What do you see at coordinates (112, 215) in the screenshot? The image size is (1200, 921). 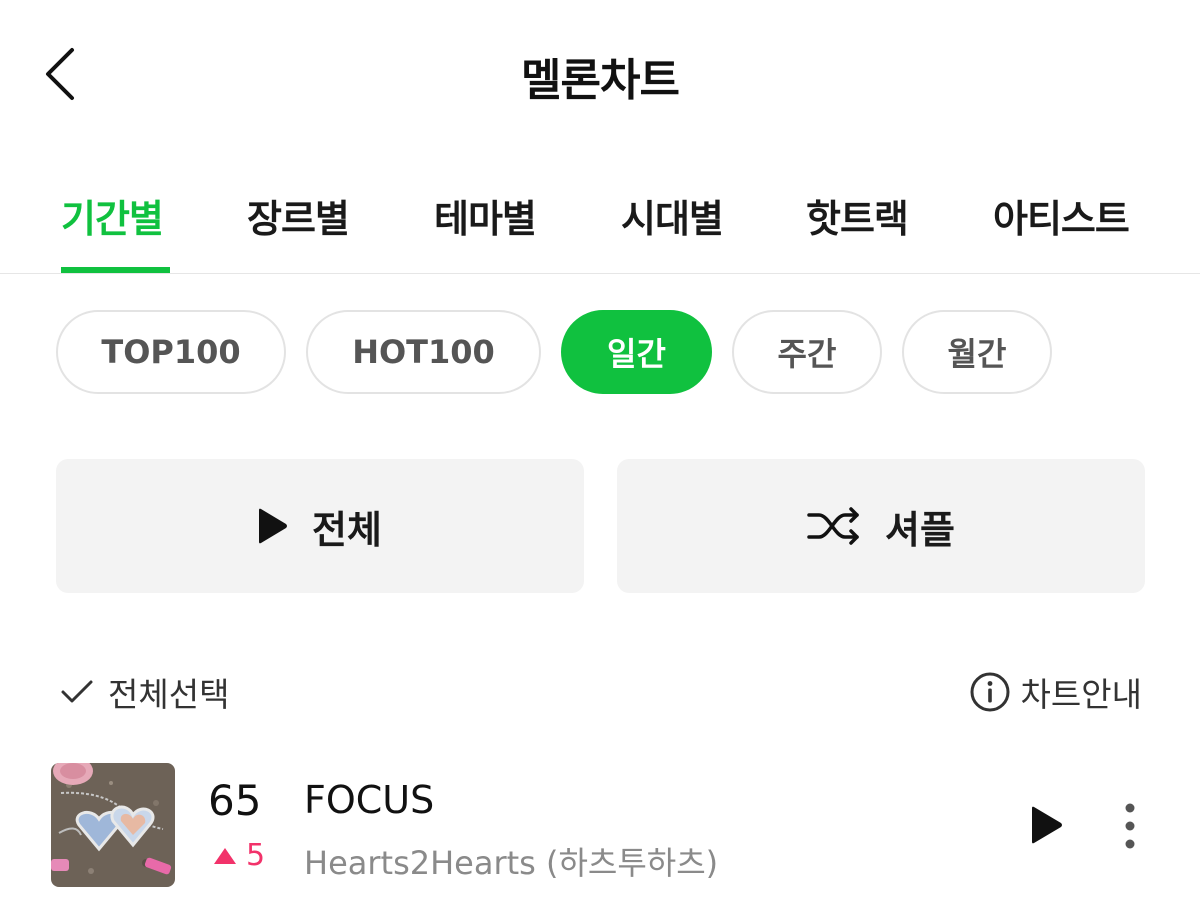 I see `tab-period: 기간별` at bounding box center [112, 215].